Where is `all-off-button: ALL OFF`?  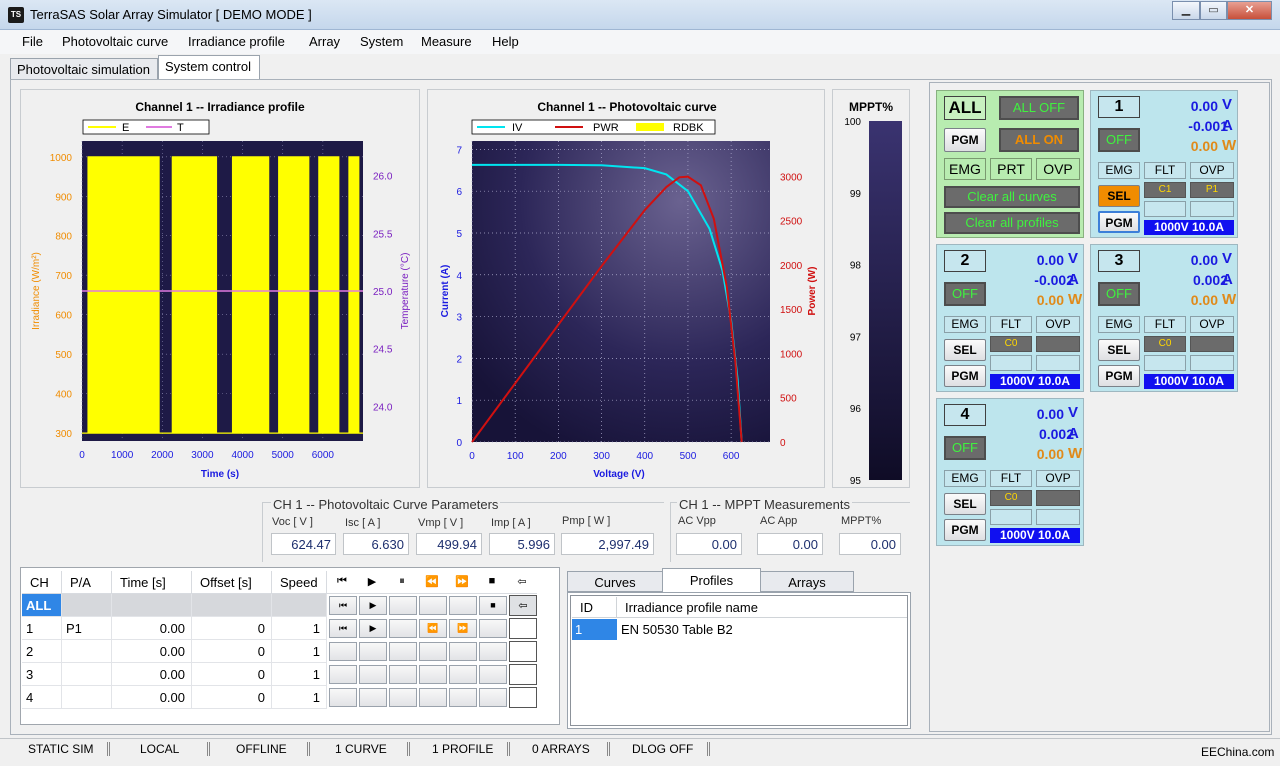
all-off-button: ALL OFF is located at coordinates (1039, 108).